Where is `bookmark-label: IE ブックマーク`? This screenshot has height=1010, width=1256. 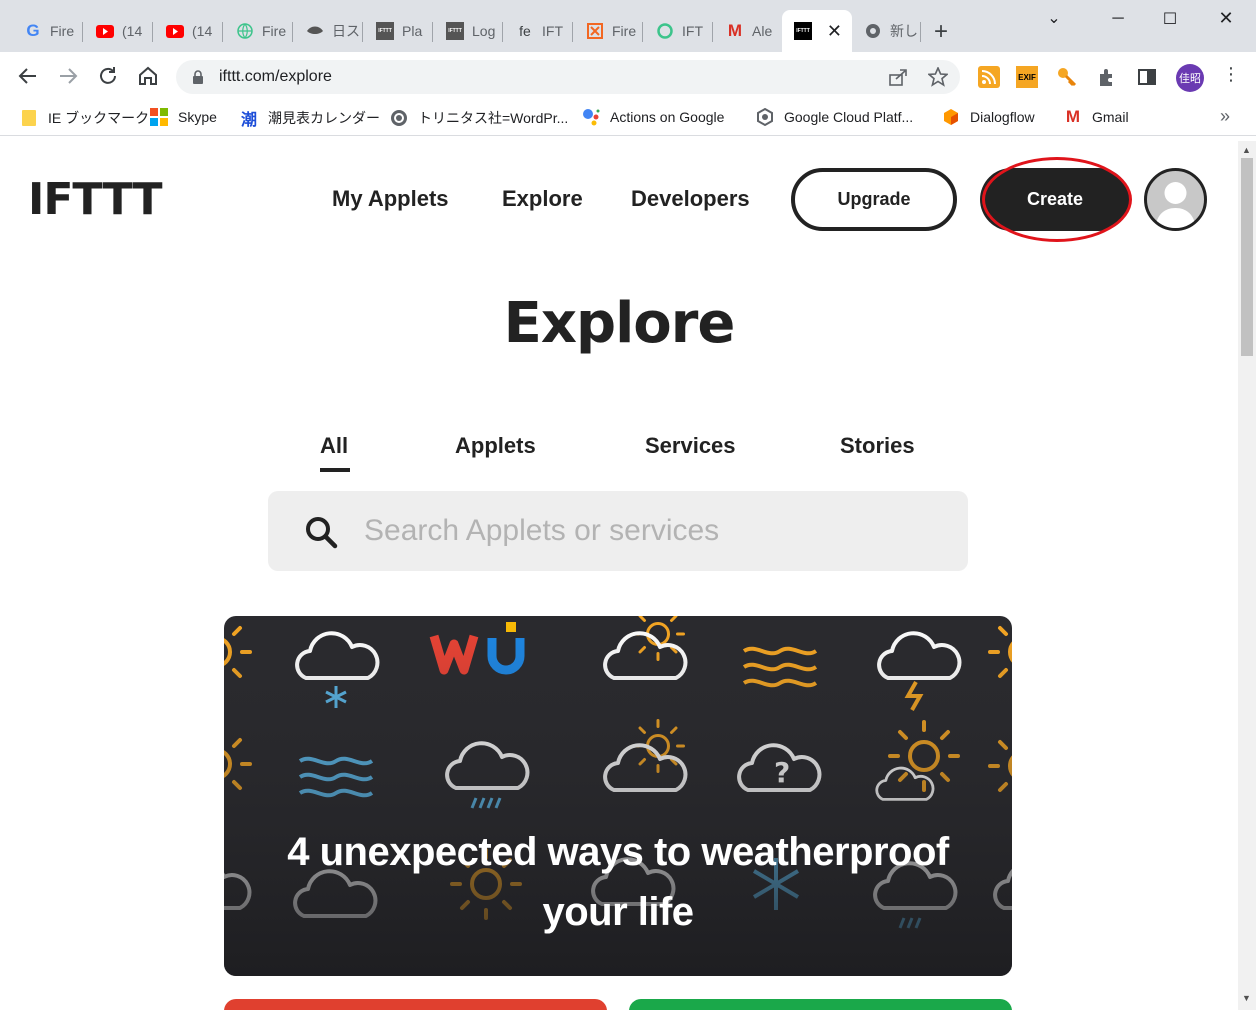 bookmark-label: IE ブックマーク is located at coordinates (99, 118).